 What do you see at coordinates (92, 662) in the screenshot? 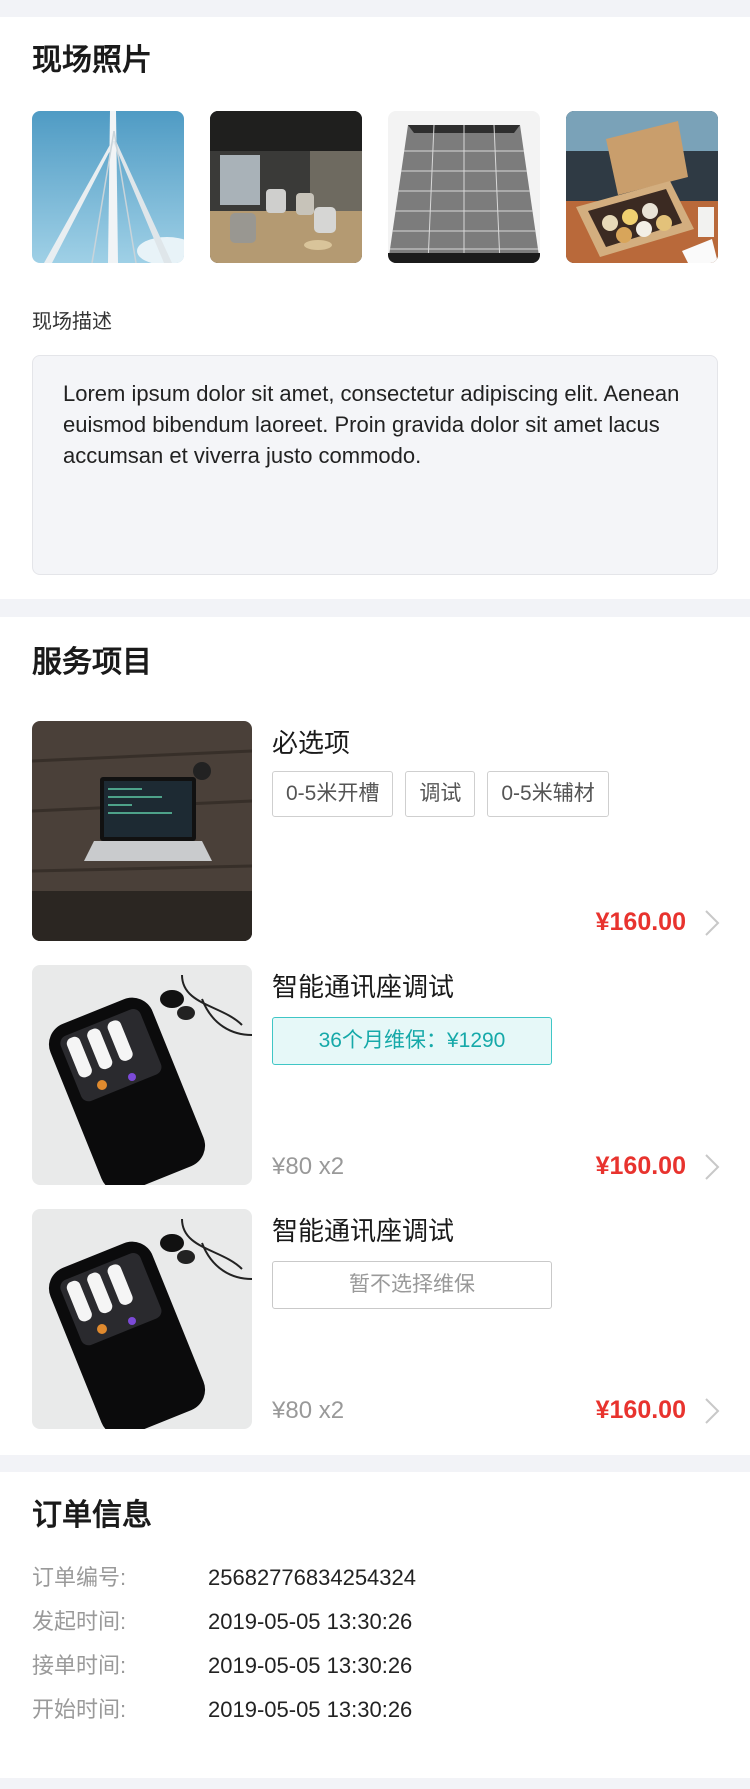
I see `section-title-services: 服务项目` at bounding box center [92, 662].